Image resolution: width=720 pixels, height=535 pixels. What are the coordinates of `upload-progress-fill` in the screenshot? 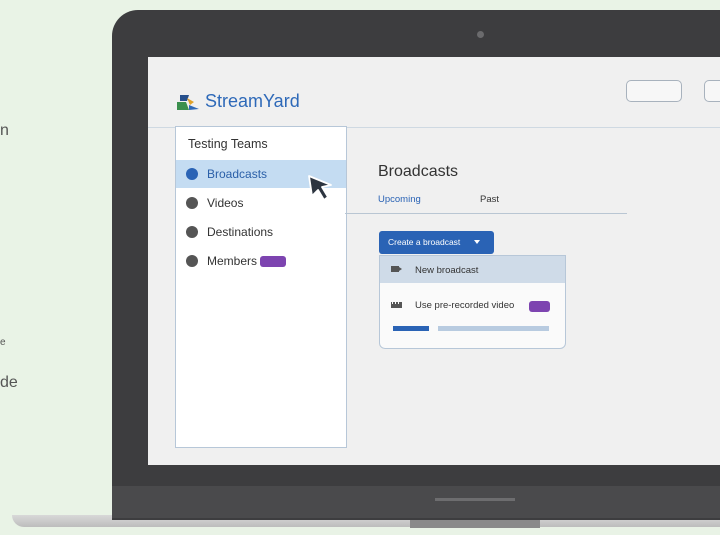 It's located at (411, 328).